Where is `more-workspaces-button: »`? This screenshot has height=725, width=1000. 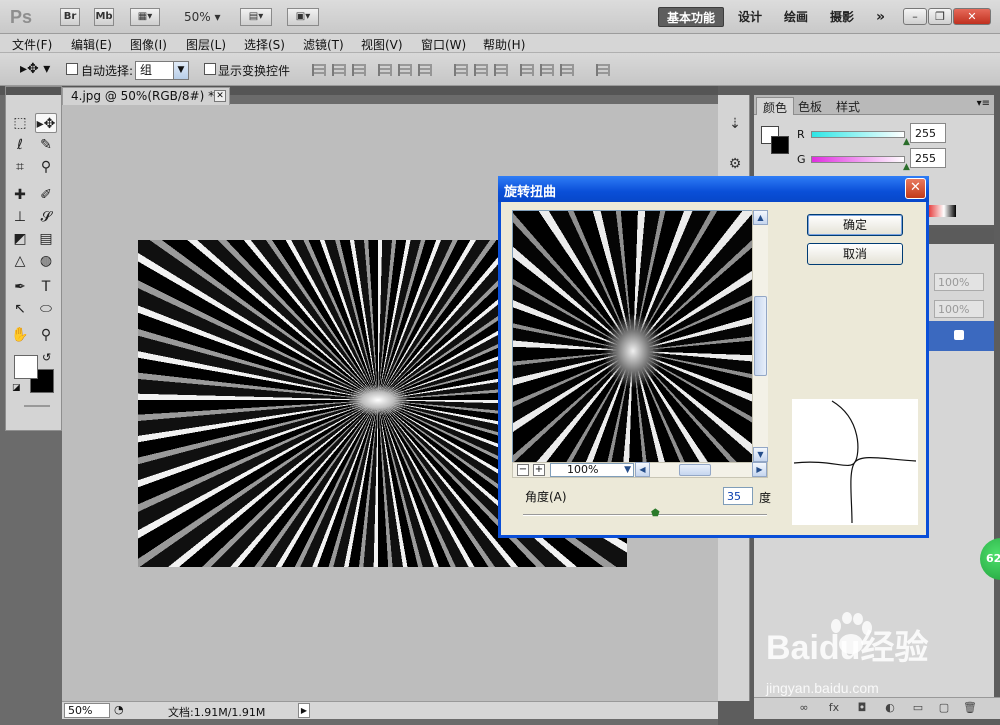
more-workspaces-button: » is located at coordinates (880, 17).